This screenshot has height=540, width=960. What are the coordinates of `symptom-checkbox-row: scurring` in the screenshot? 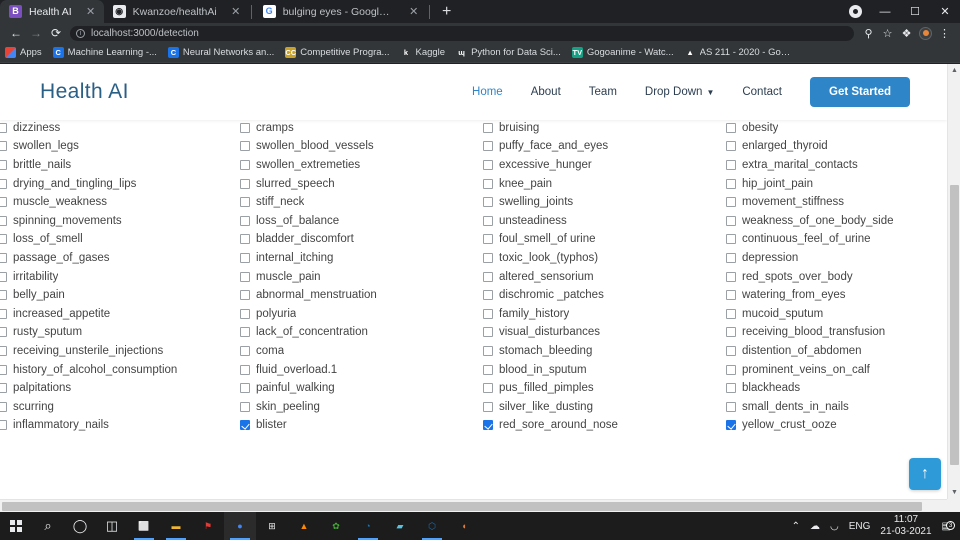 It's located at (120, 407).